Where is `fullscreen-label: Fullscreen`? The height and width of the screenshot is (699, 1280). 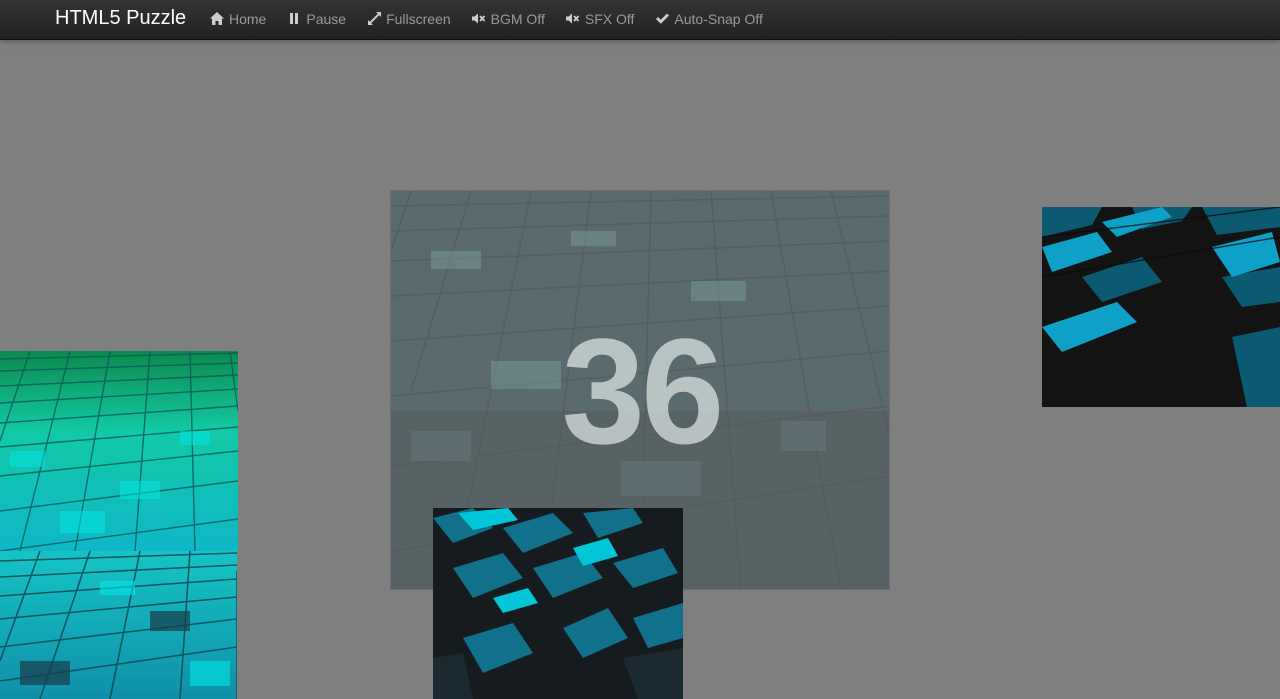
fullscreen-label: Fullscreen is located at coordinates (418, 18).